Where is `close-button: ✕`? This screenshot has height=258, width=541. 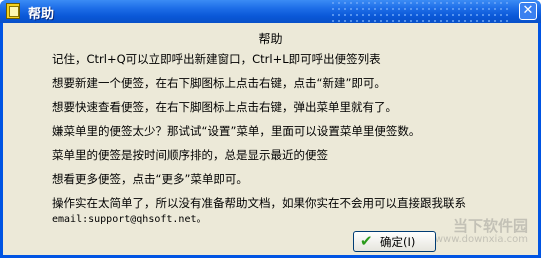 close-button: ✕ is located at coordinates (528, 11).